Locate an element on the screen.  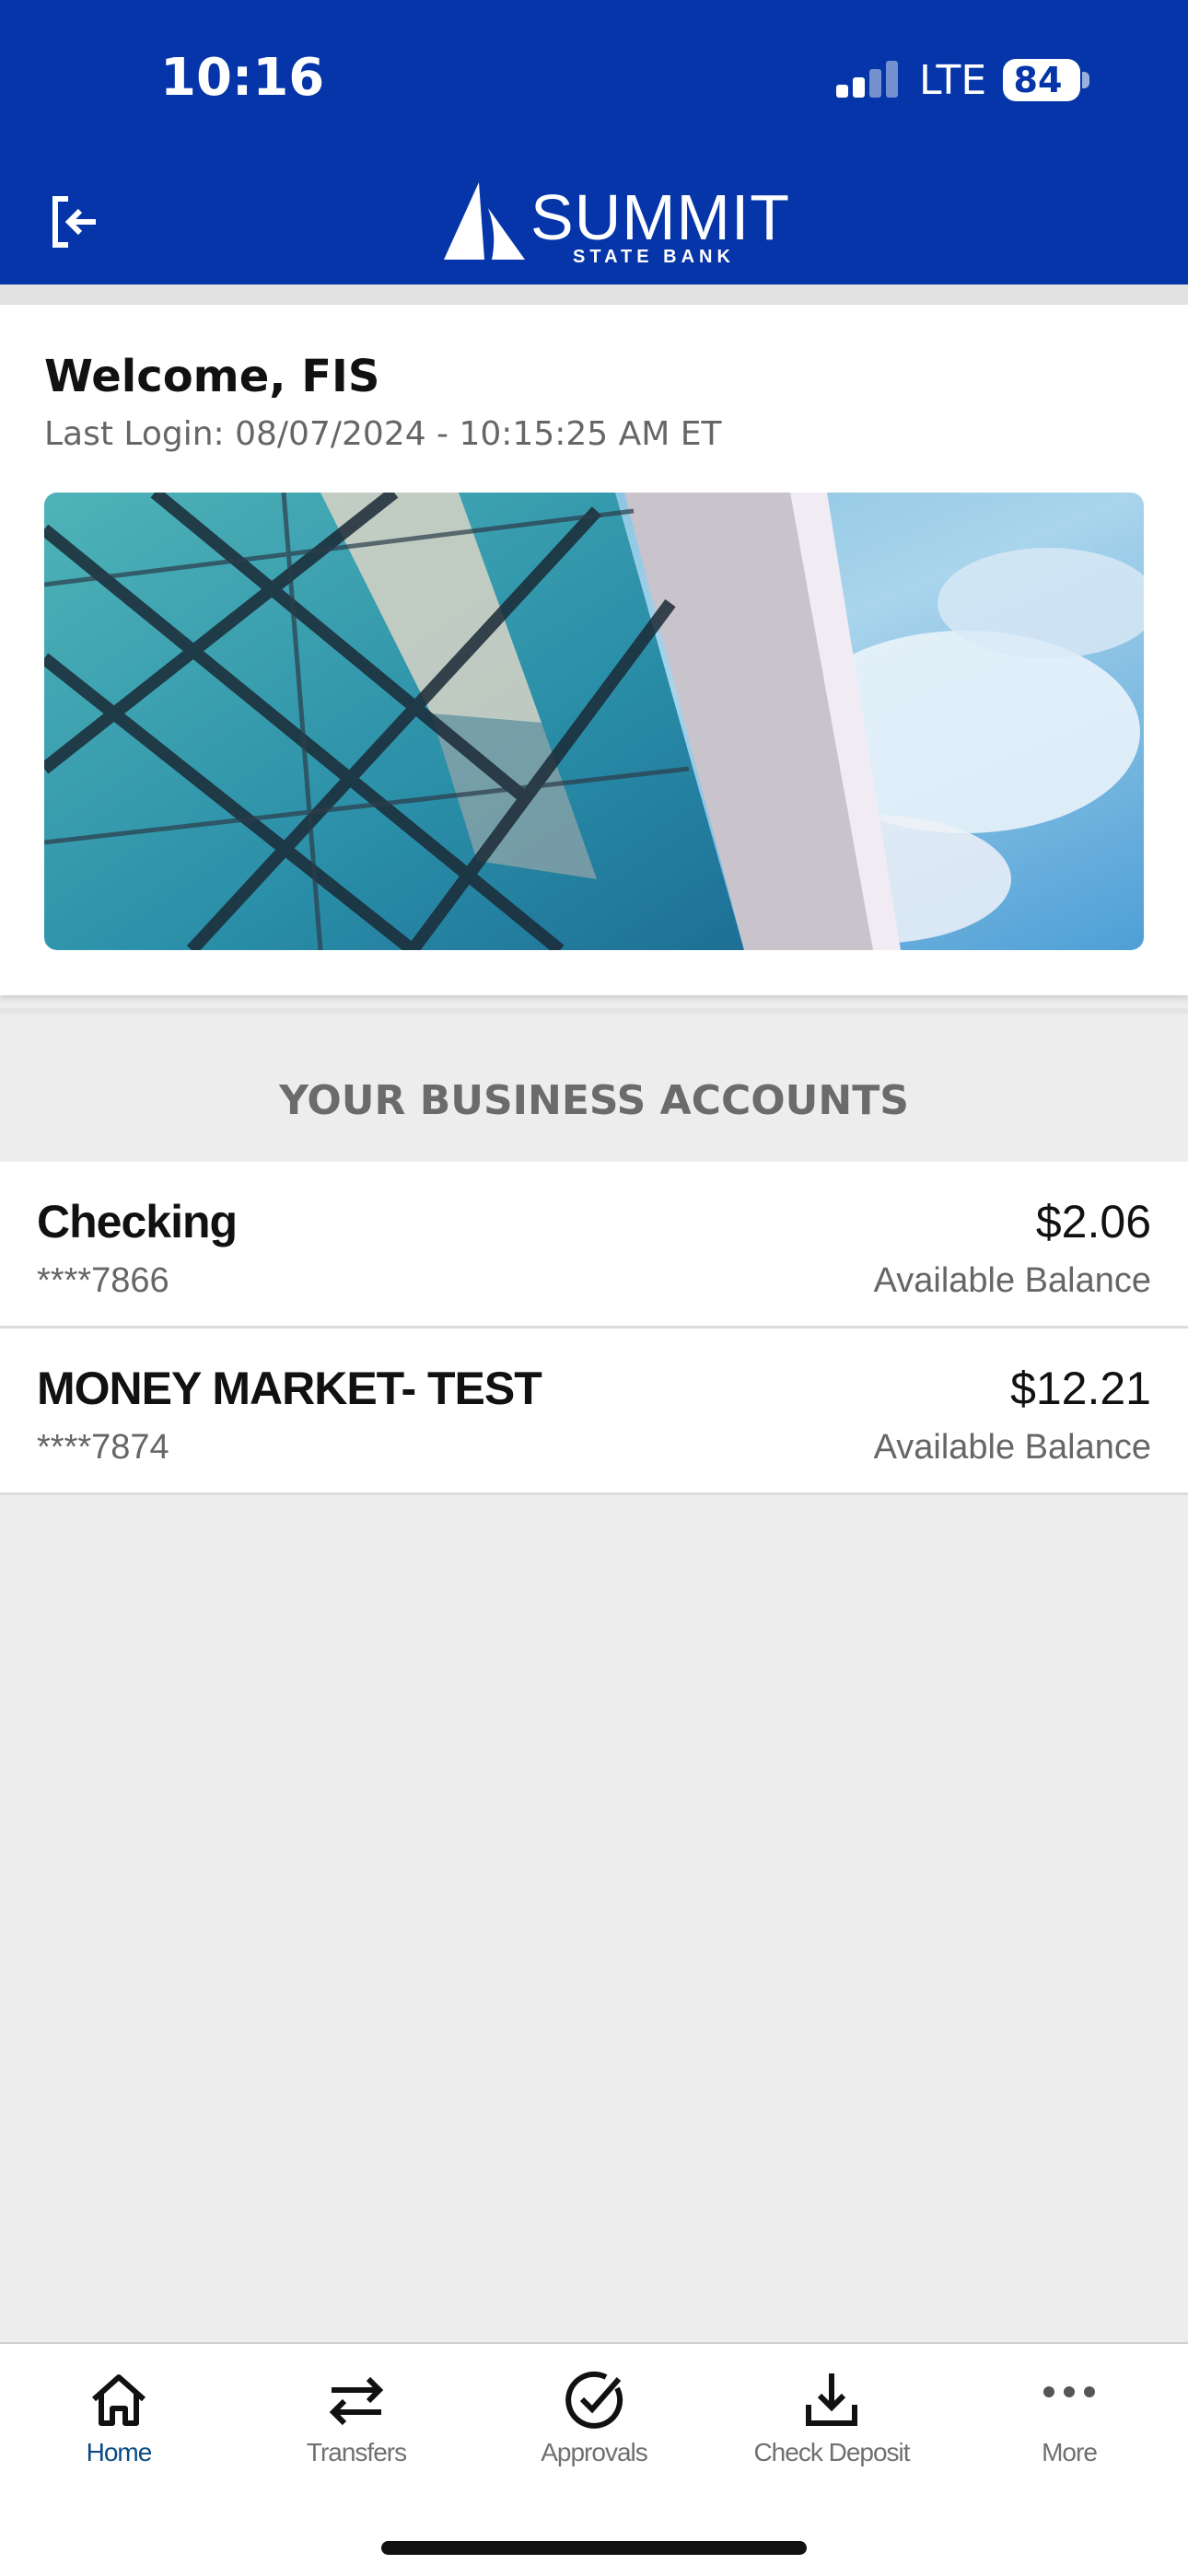
tab-approvals: Approvals is located at coordinates (594, 2427).